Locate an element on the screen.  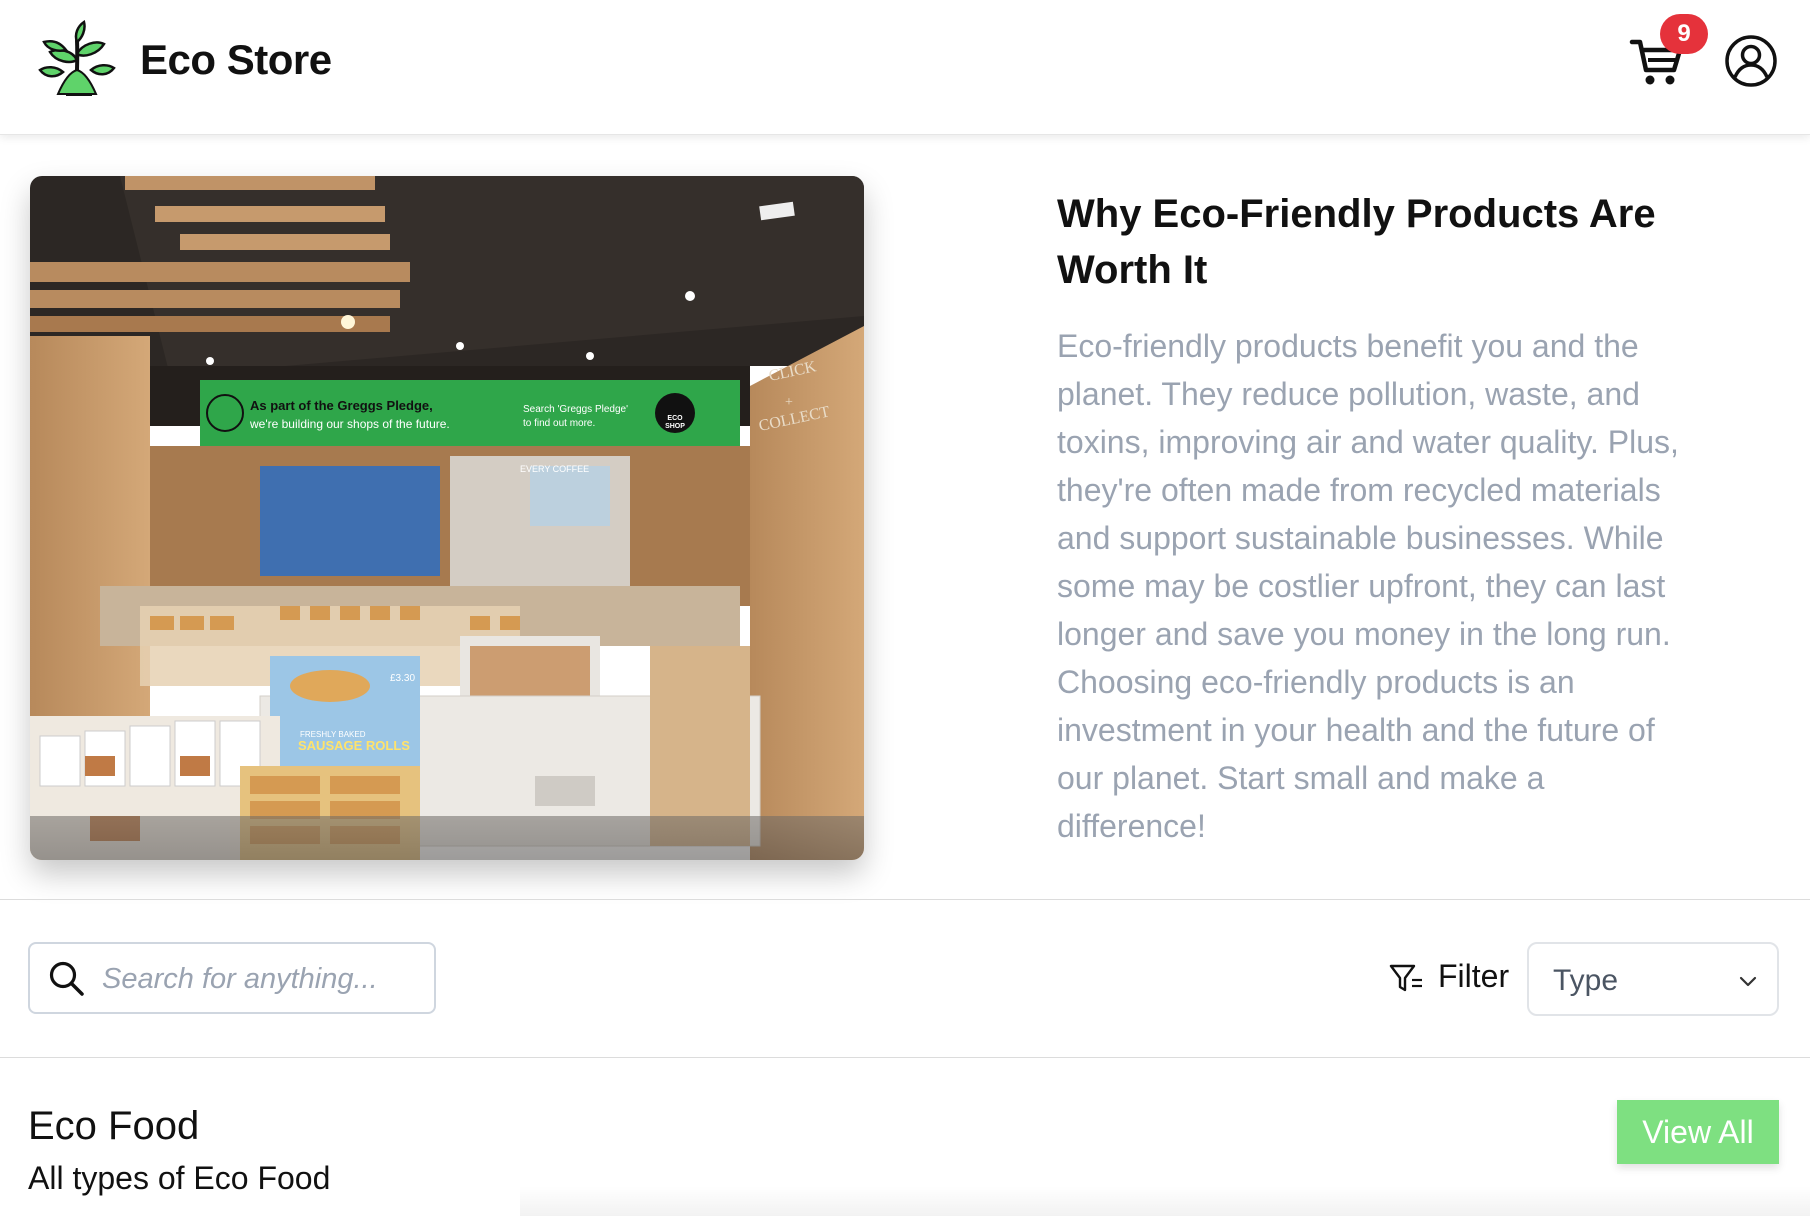
hero-banner-line1: As part of the Greggs Pledge, is located at coordinates (341, 405).